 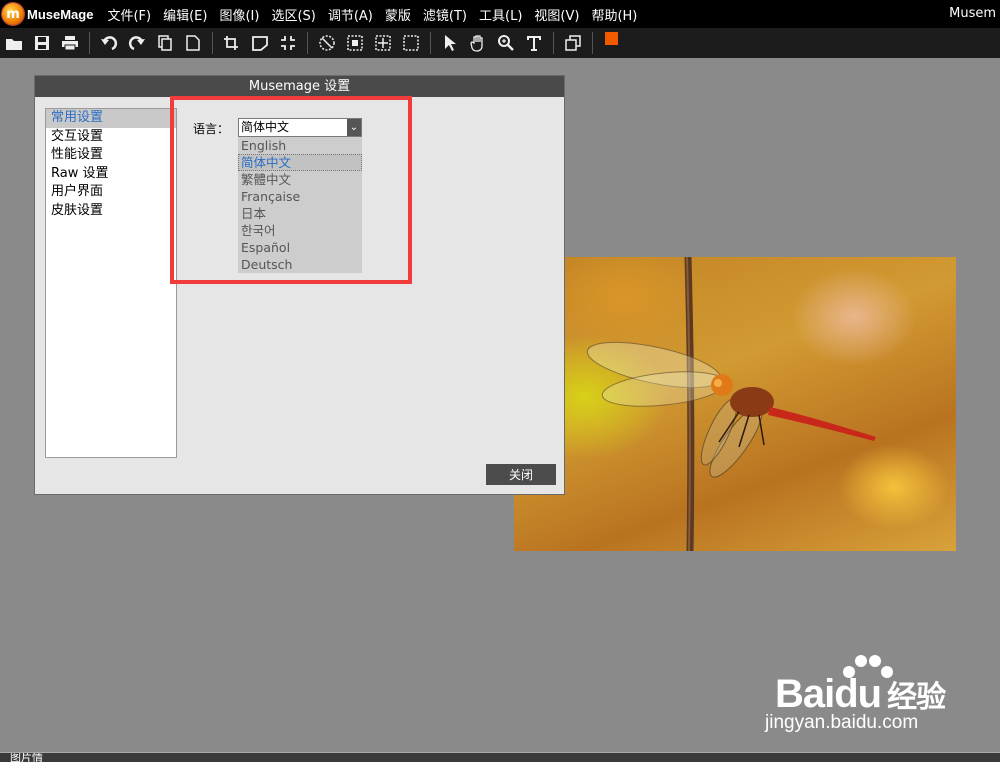 I want to click on category-interaction: 交互设置, so click(x=111, y=137).